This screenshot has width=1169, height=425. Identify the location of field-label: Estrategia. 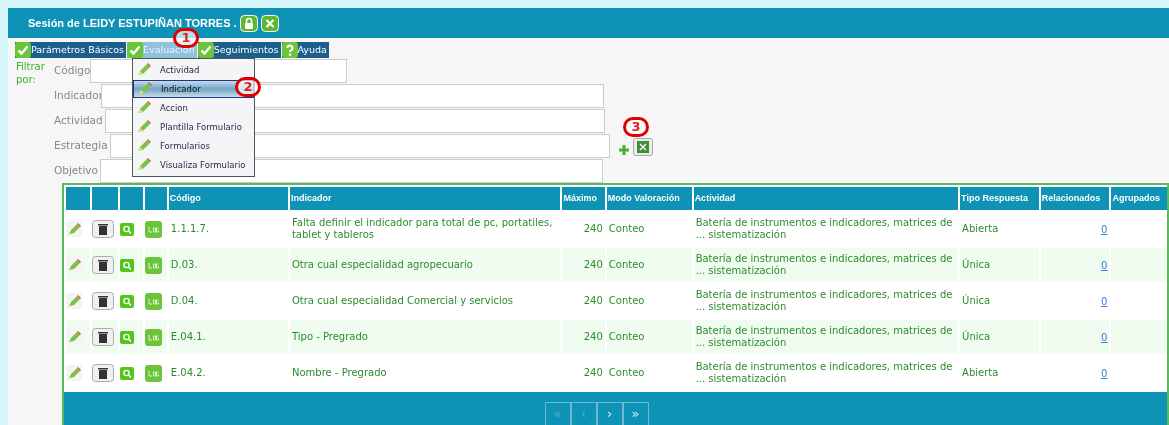
(81, 145).